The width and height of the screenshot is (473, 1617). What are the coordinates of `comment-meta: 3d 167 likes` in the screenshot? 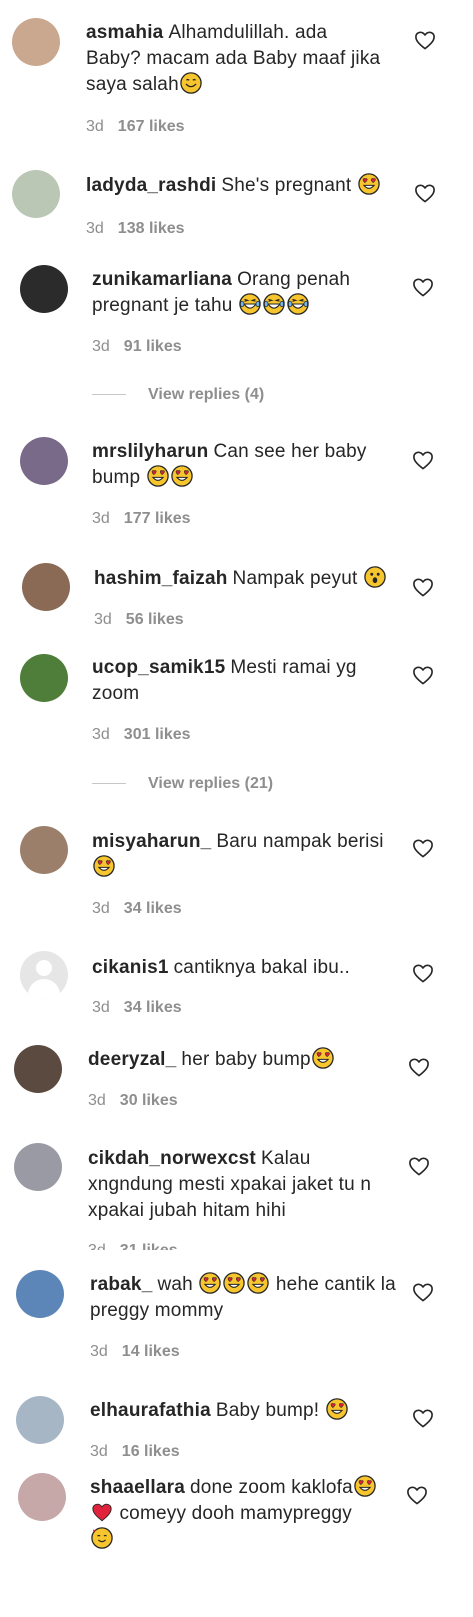 It's located at (135, 126).